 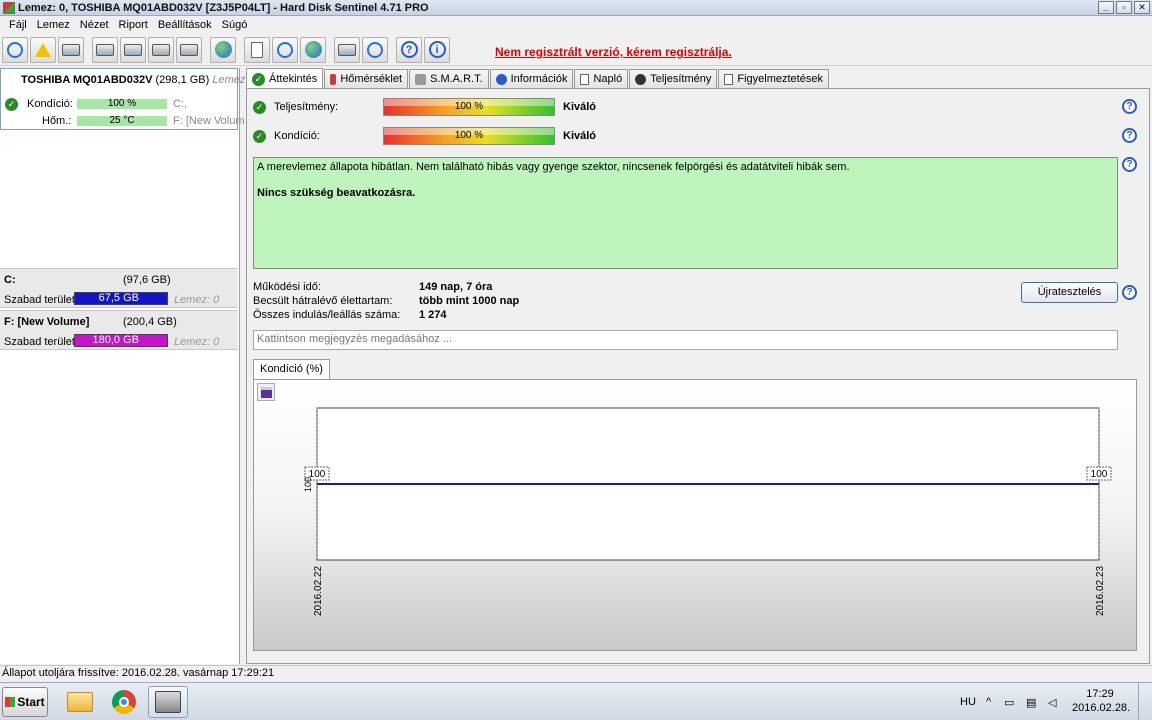 I want to click on tab-log: Napló, so click(x=601, y=78).